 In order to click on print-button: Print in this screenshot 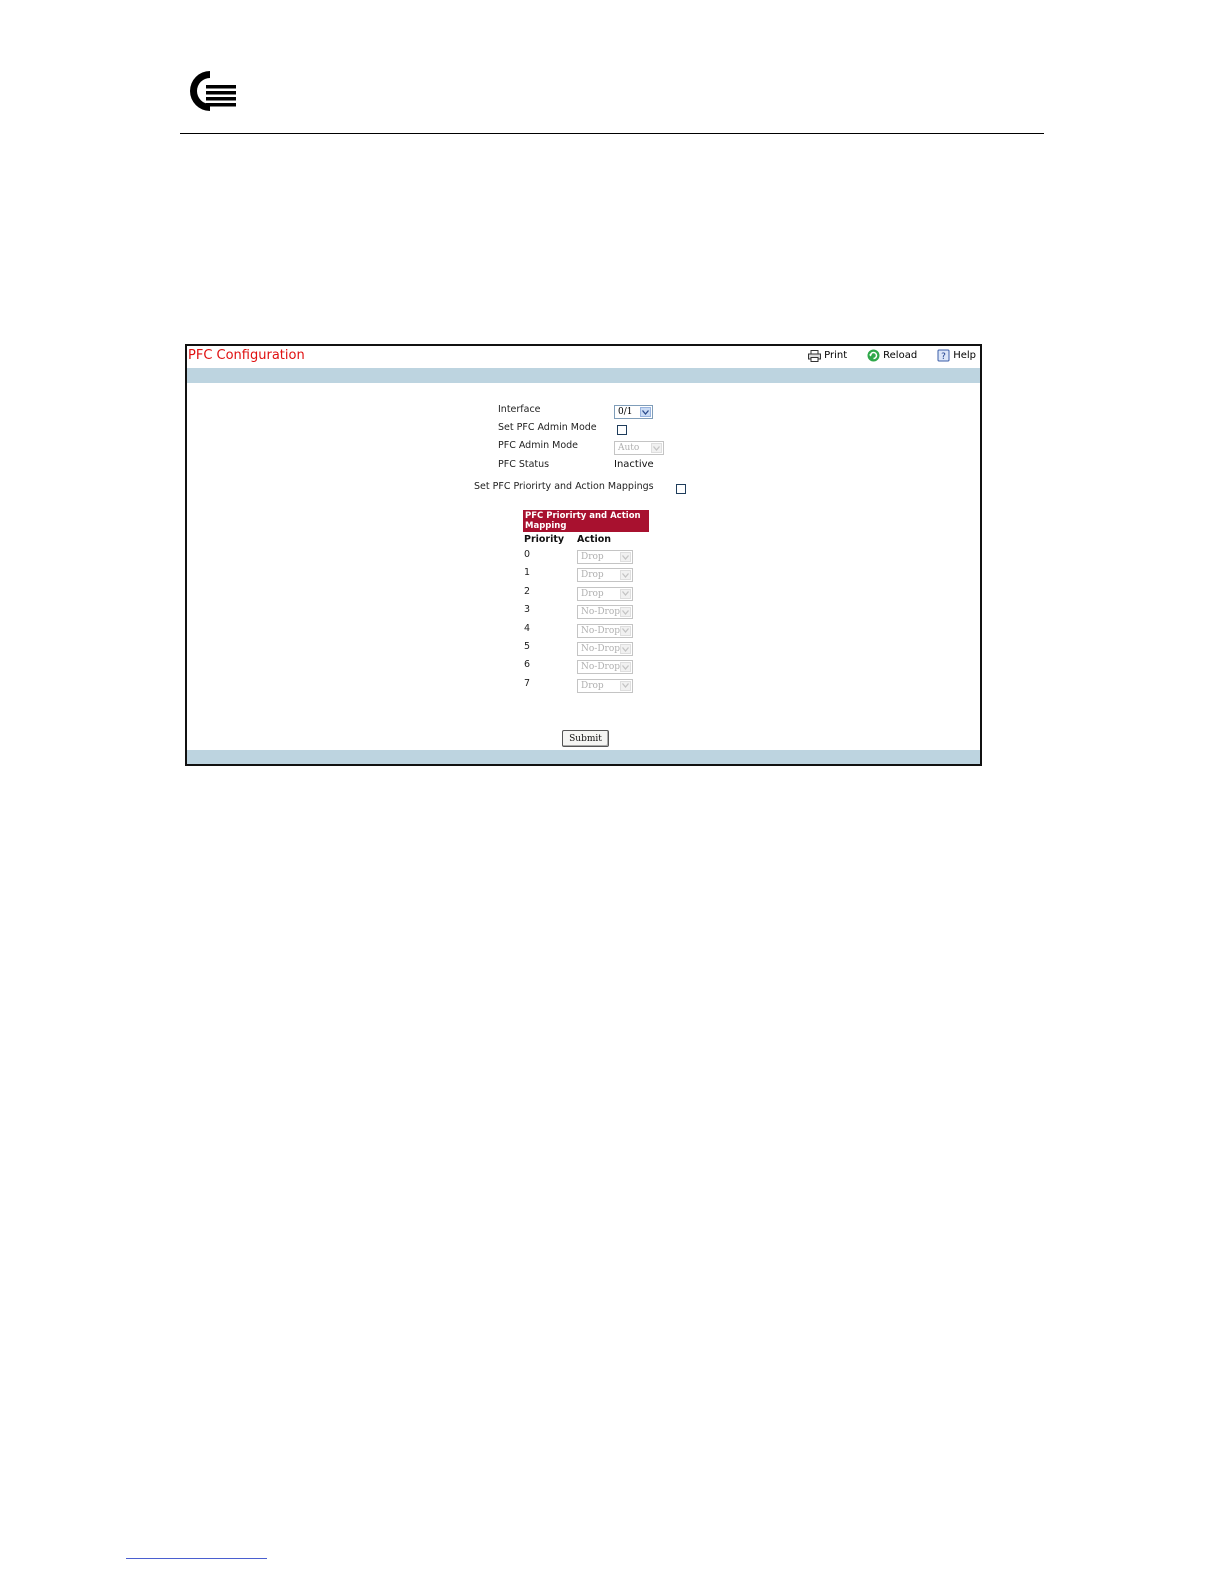, I will do `click(828, 355)`.